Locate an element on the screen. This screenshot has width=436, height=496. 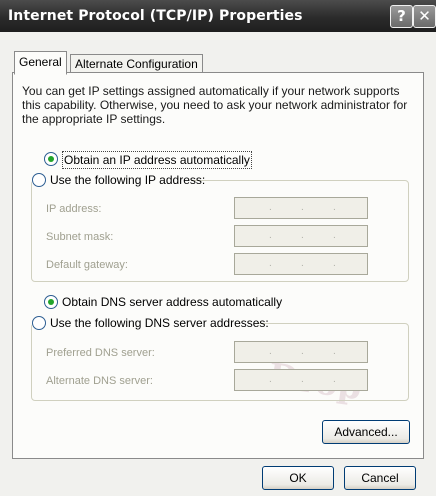
dns-manual-radio: Use the following DNS server addresses: is located at coordinates (150, 323).